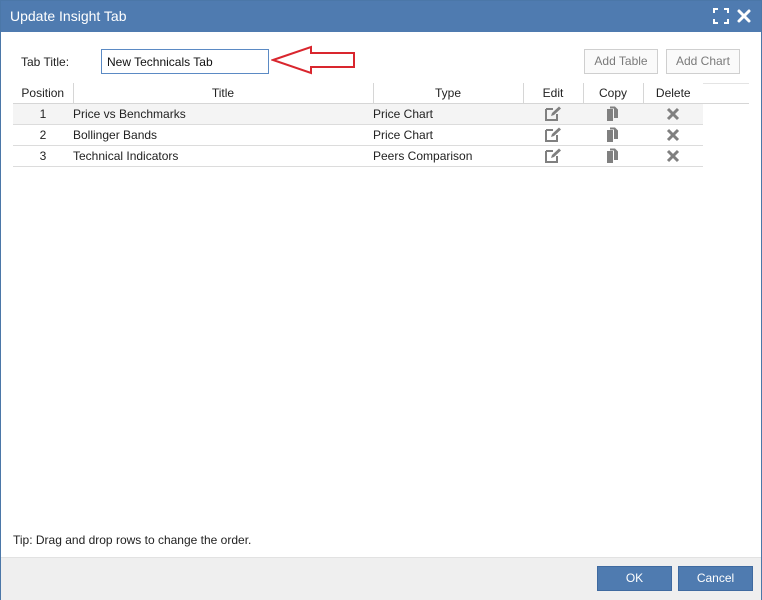 This screenshot has width=762, height=600. Describe the element at coordinates (552, 93) in the screenshot. I see `column-header-edit: Edit` at that location.